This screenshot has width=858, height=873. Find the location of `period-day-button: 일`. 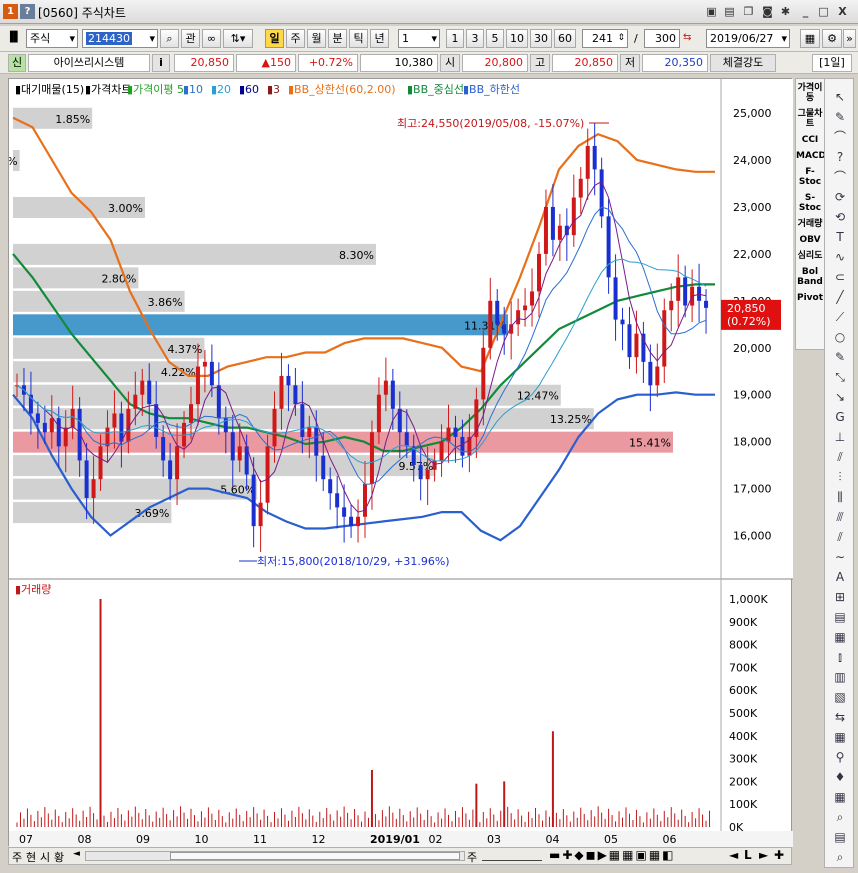

period-day-button: 일 is located at coordinates (274, 38).